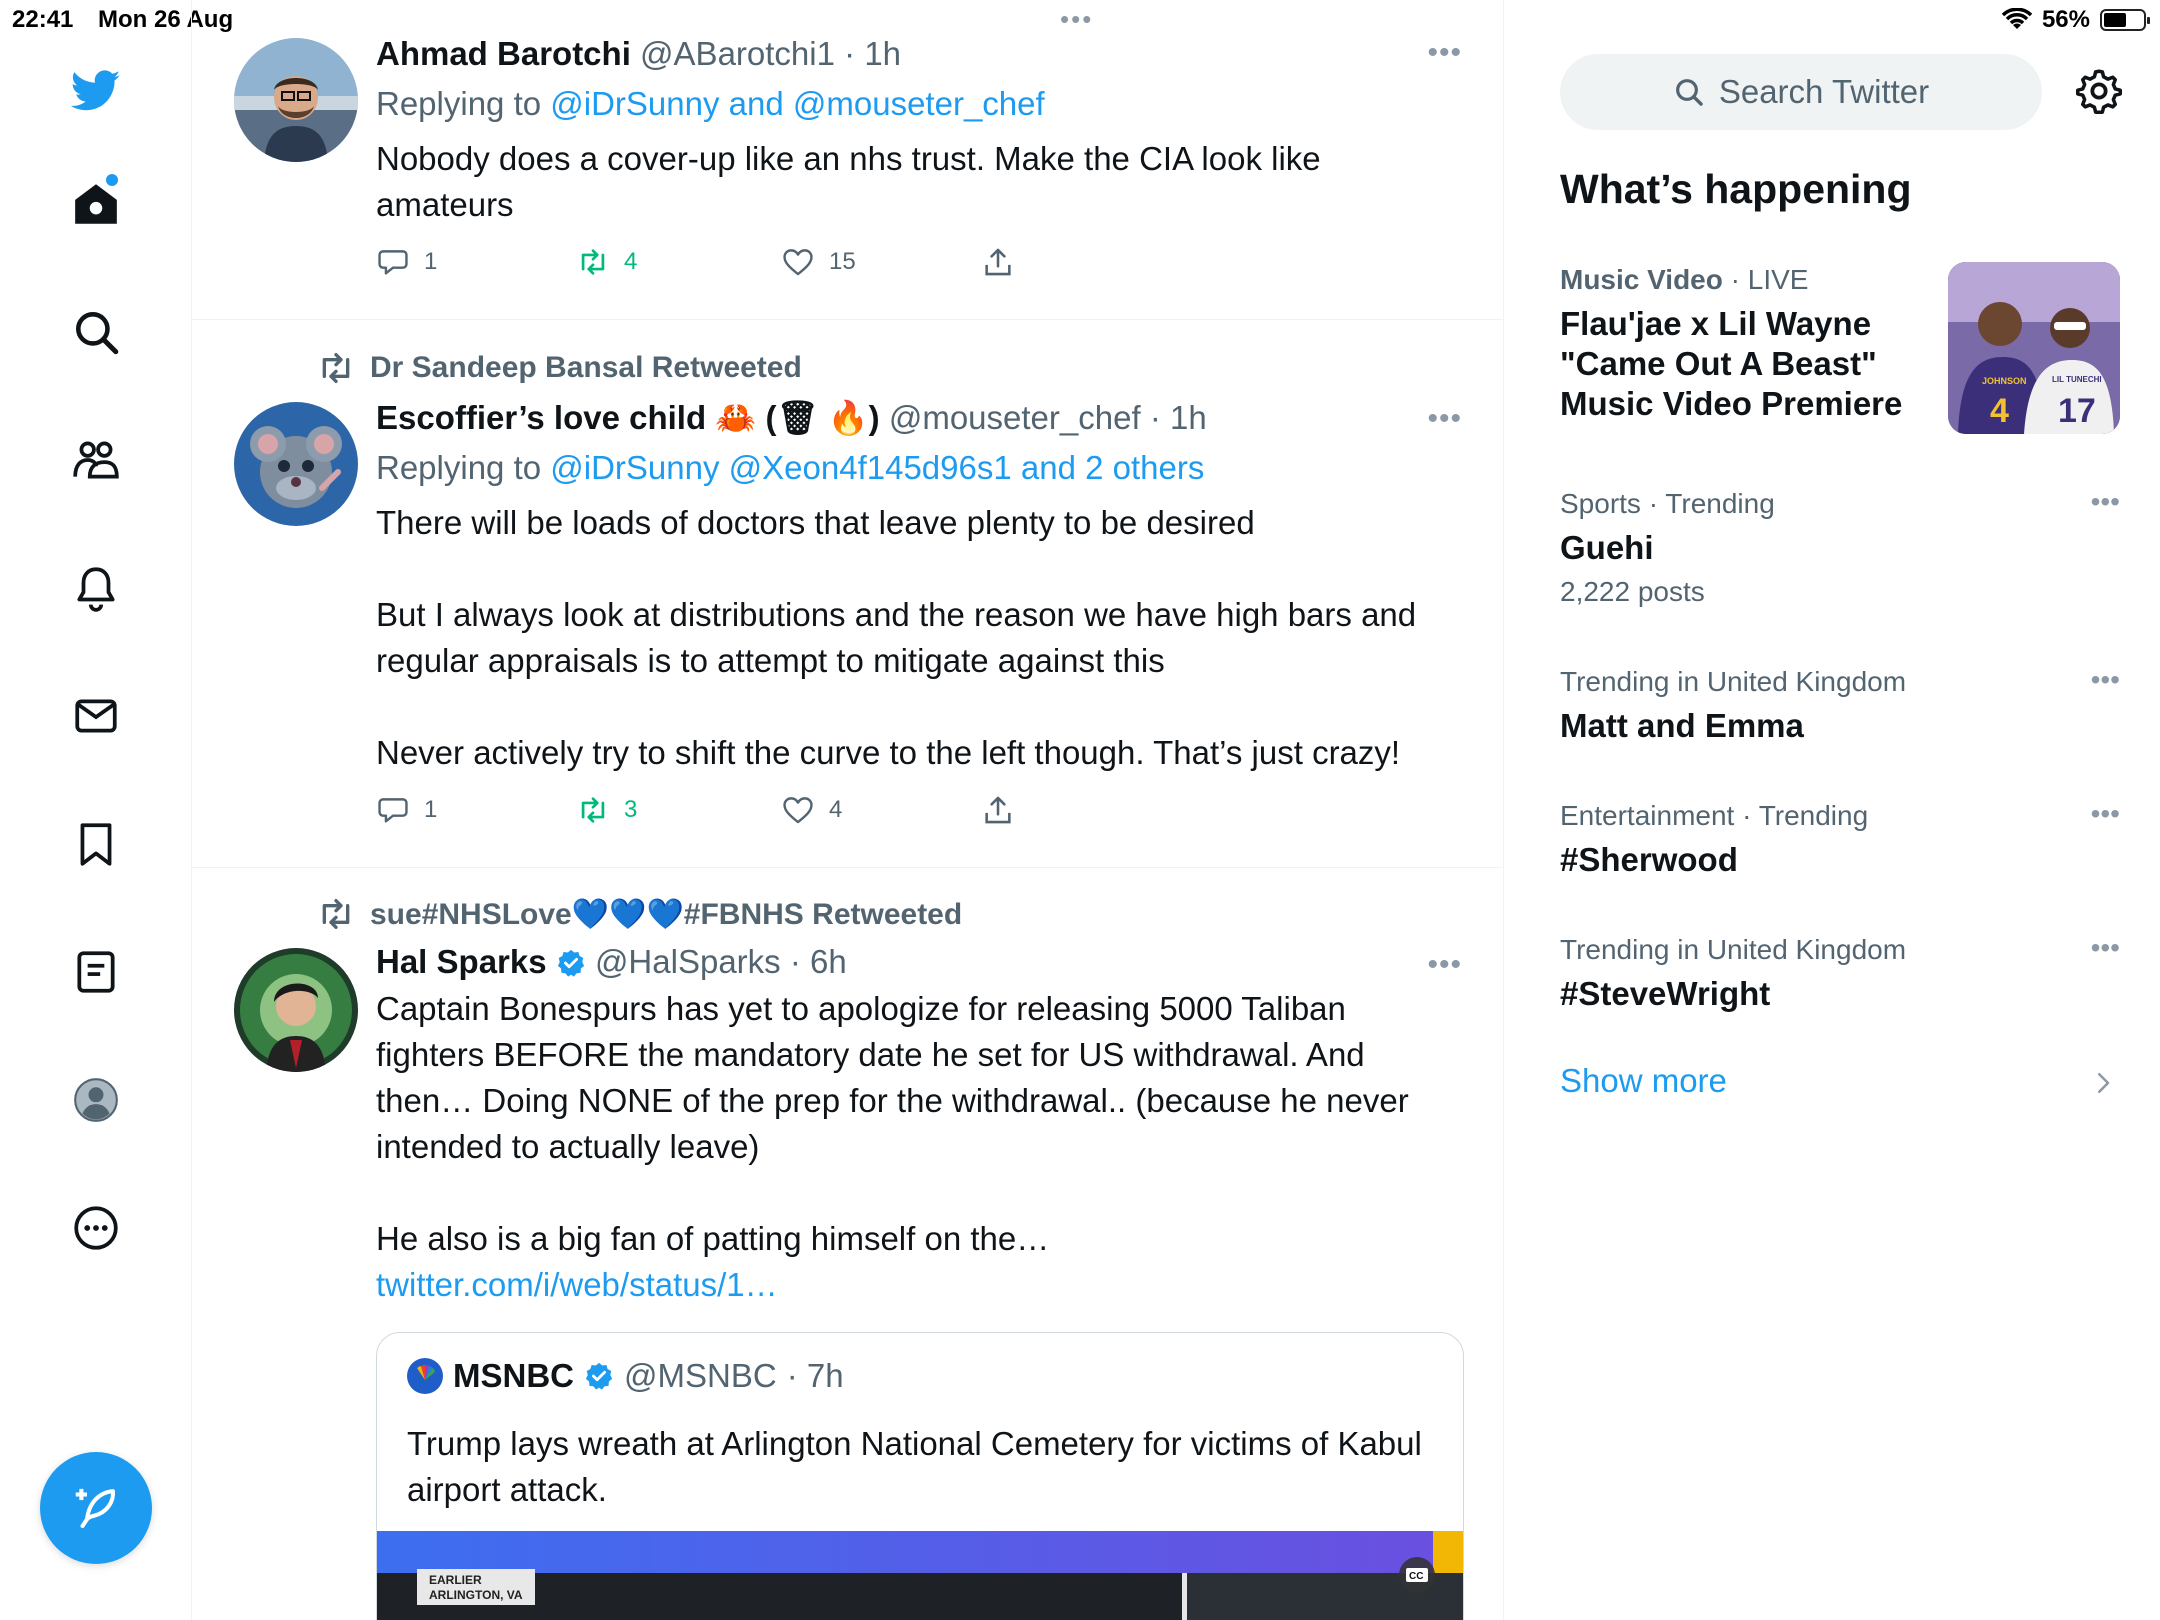 Image resolution: width=2160 pixels, height=1620 pixels. I want to click on lists-icon, so click(96, 972).